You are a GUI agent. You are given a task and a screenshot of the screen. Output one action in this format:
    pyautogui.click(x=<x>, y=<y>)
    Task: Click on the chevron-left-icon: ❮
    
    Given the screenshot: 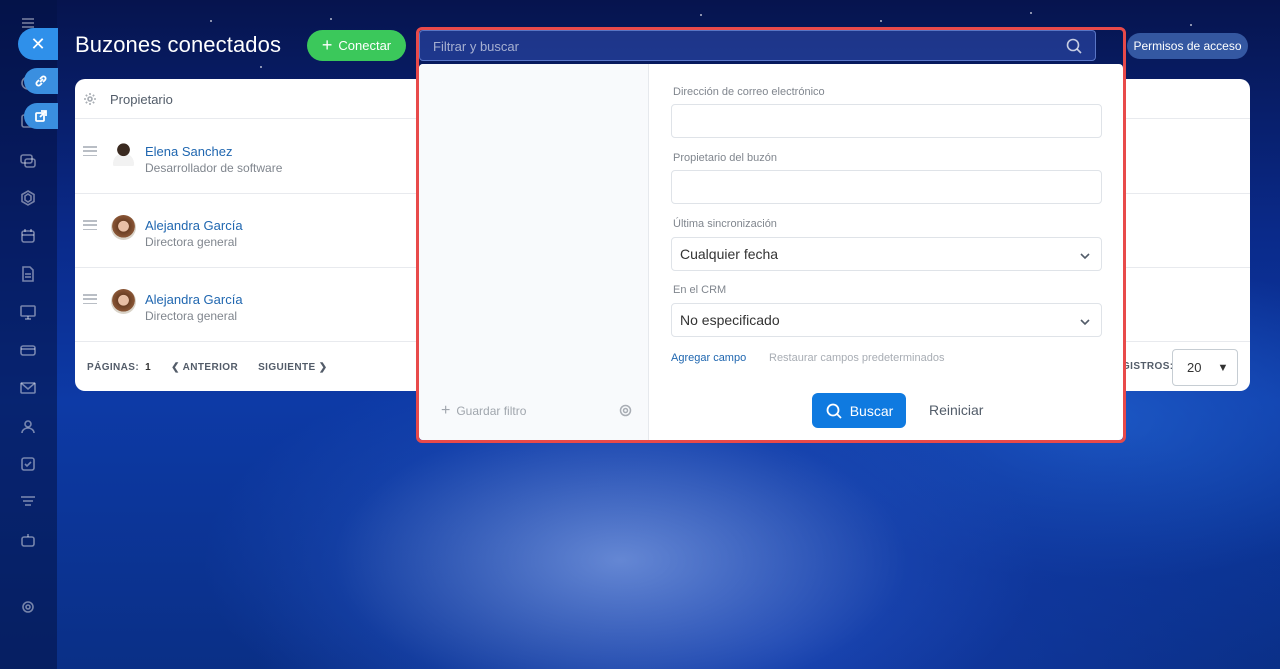 What is the action you would take?
    pyautogui.click(x=177, y=367)
    